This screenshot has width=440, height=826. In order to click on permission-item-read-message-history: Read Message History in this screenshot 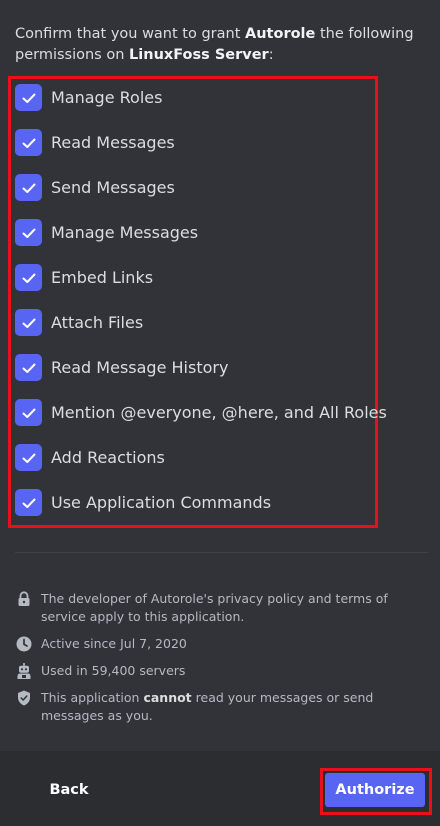, I will do `click(201, 376)`.